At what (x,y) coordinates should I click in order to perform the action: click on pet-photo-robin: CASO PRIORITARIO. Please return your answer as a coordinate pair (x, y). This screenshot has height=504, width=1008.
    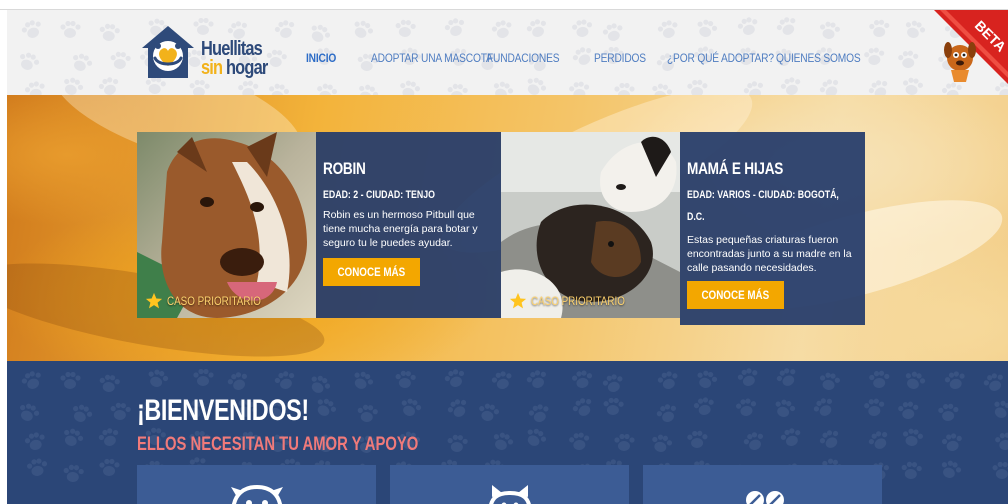
    Looking at the image, I should click on (226, 225).